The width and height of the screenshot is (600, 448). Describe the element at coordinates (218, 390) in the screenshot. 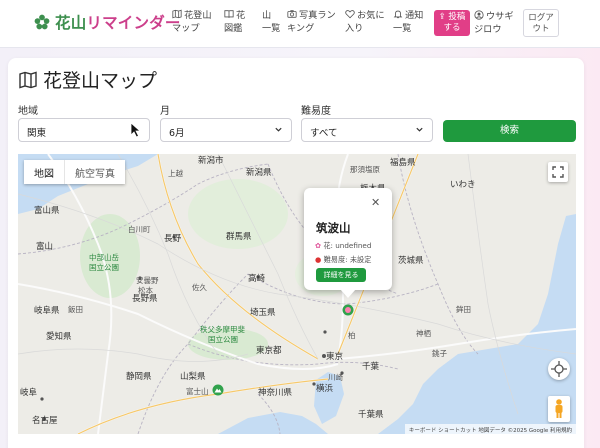

I see `mountain-marker-icon` at that location.